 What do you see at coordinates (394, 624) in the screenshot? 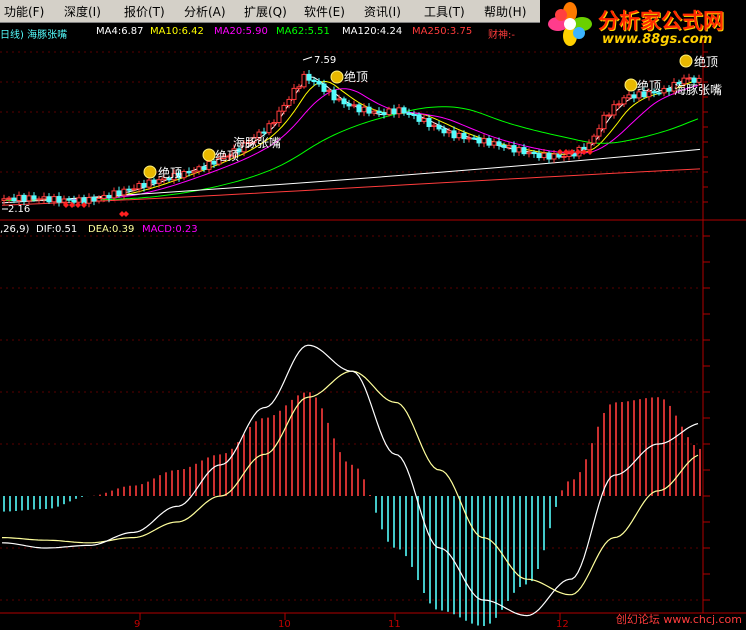
I see `x-axis-label: 11` at bounding box center [394, 624].